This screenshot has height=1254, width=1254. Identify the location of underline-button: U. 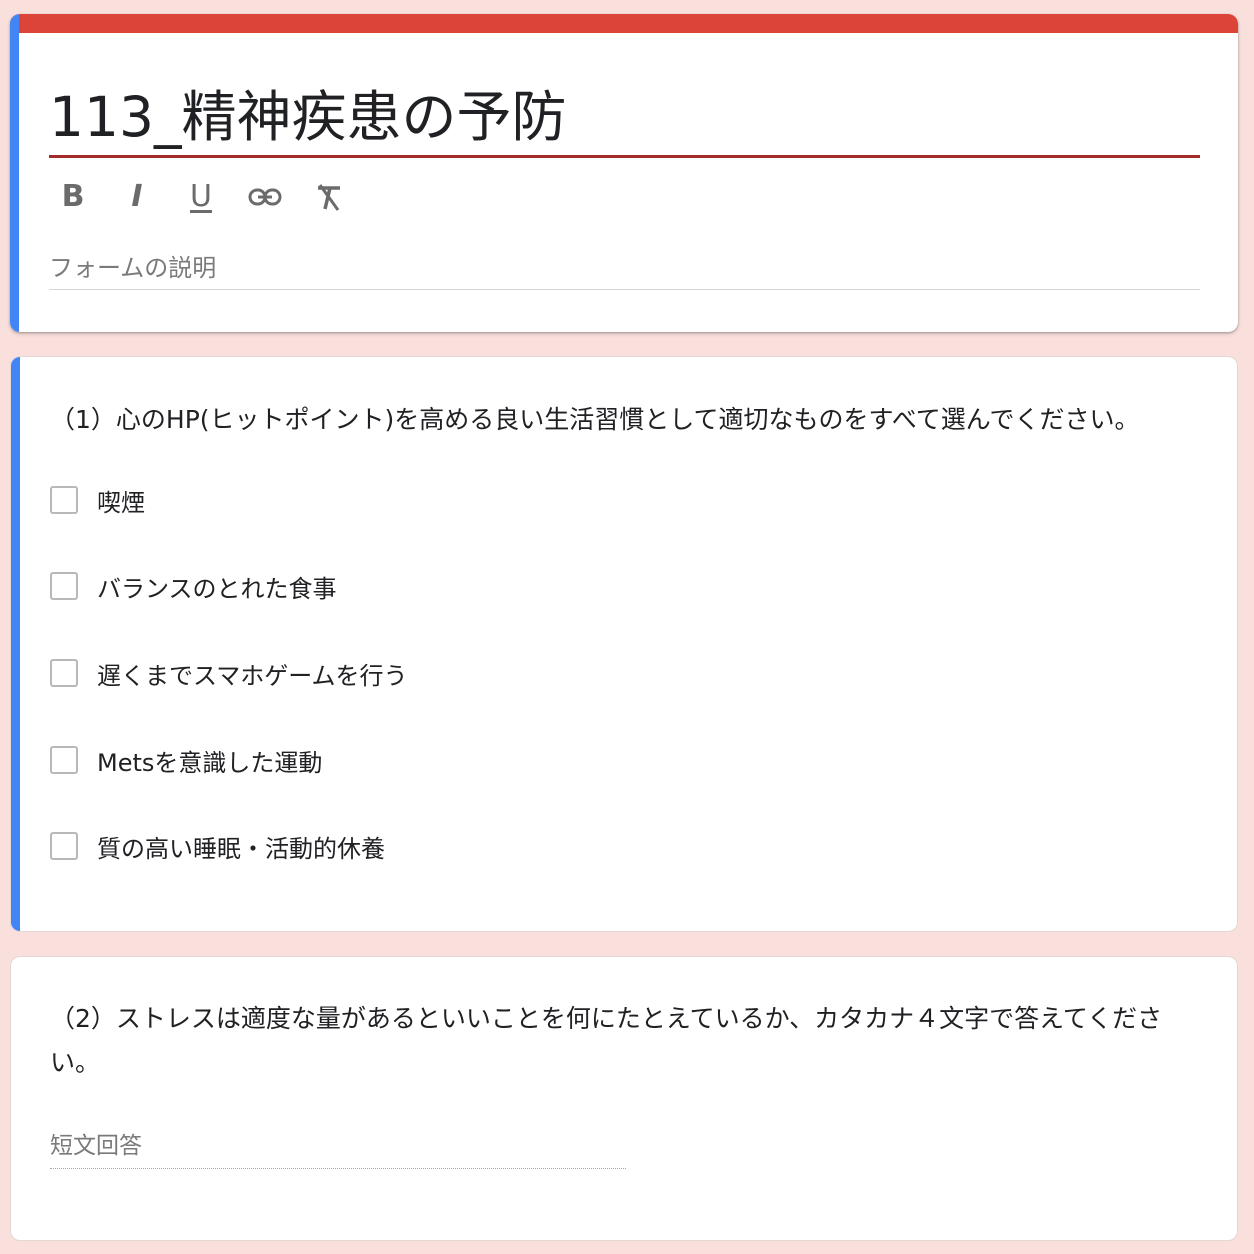
(201, 197).